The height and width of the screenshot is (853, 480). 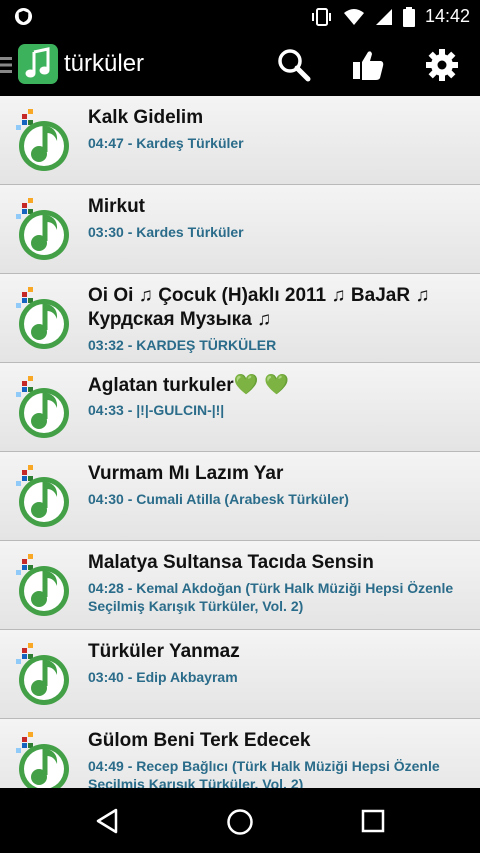 I want to click on song-title-text: Aglatan turkuler, so click(x=161, y=385).